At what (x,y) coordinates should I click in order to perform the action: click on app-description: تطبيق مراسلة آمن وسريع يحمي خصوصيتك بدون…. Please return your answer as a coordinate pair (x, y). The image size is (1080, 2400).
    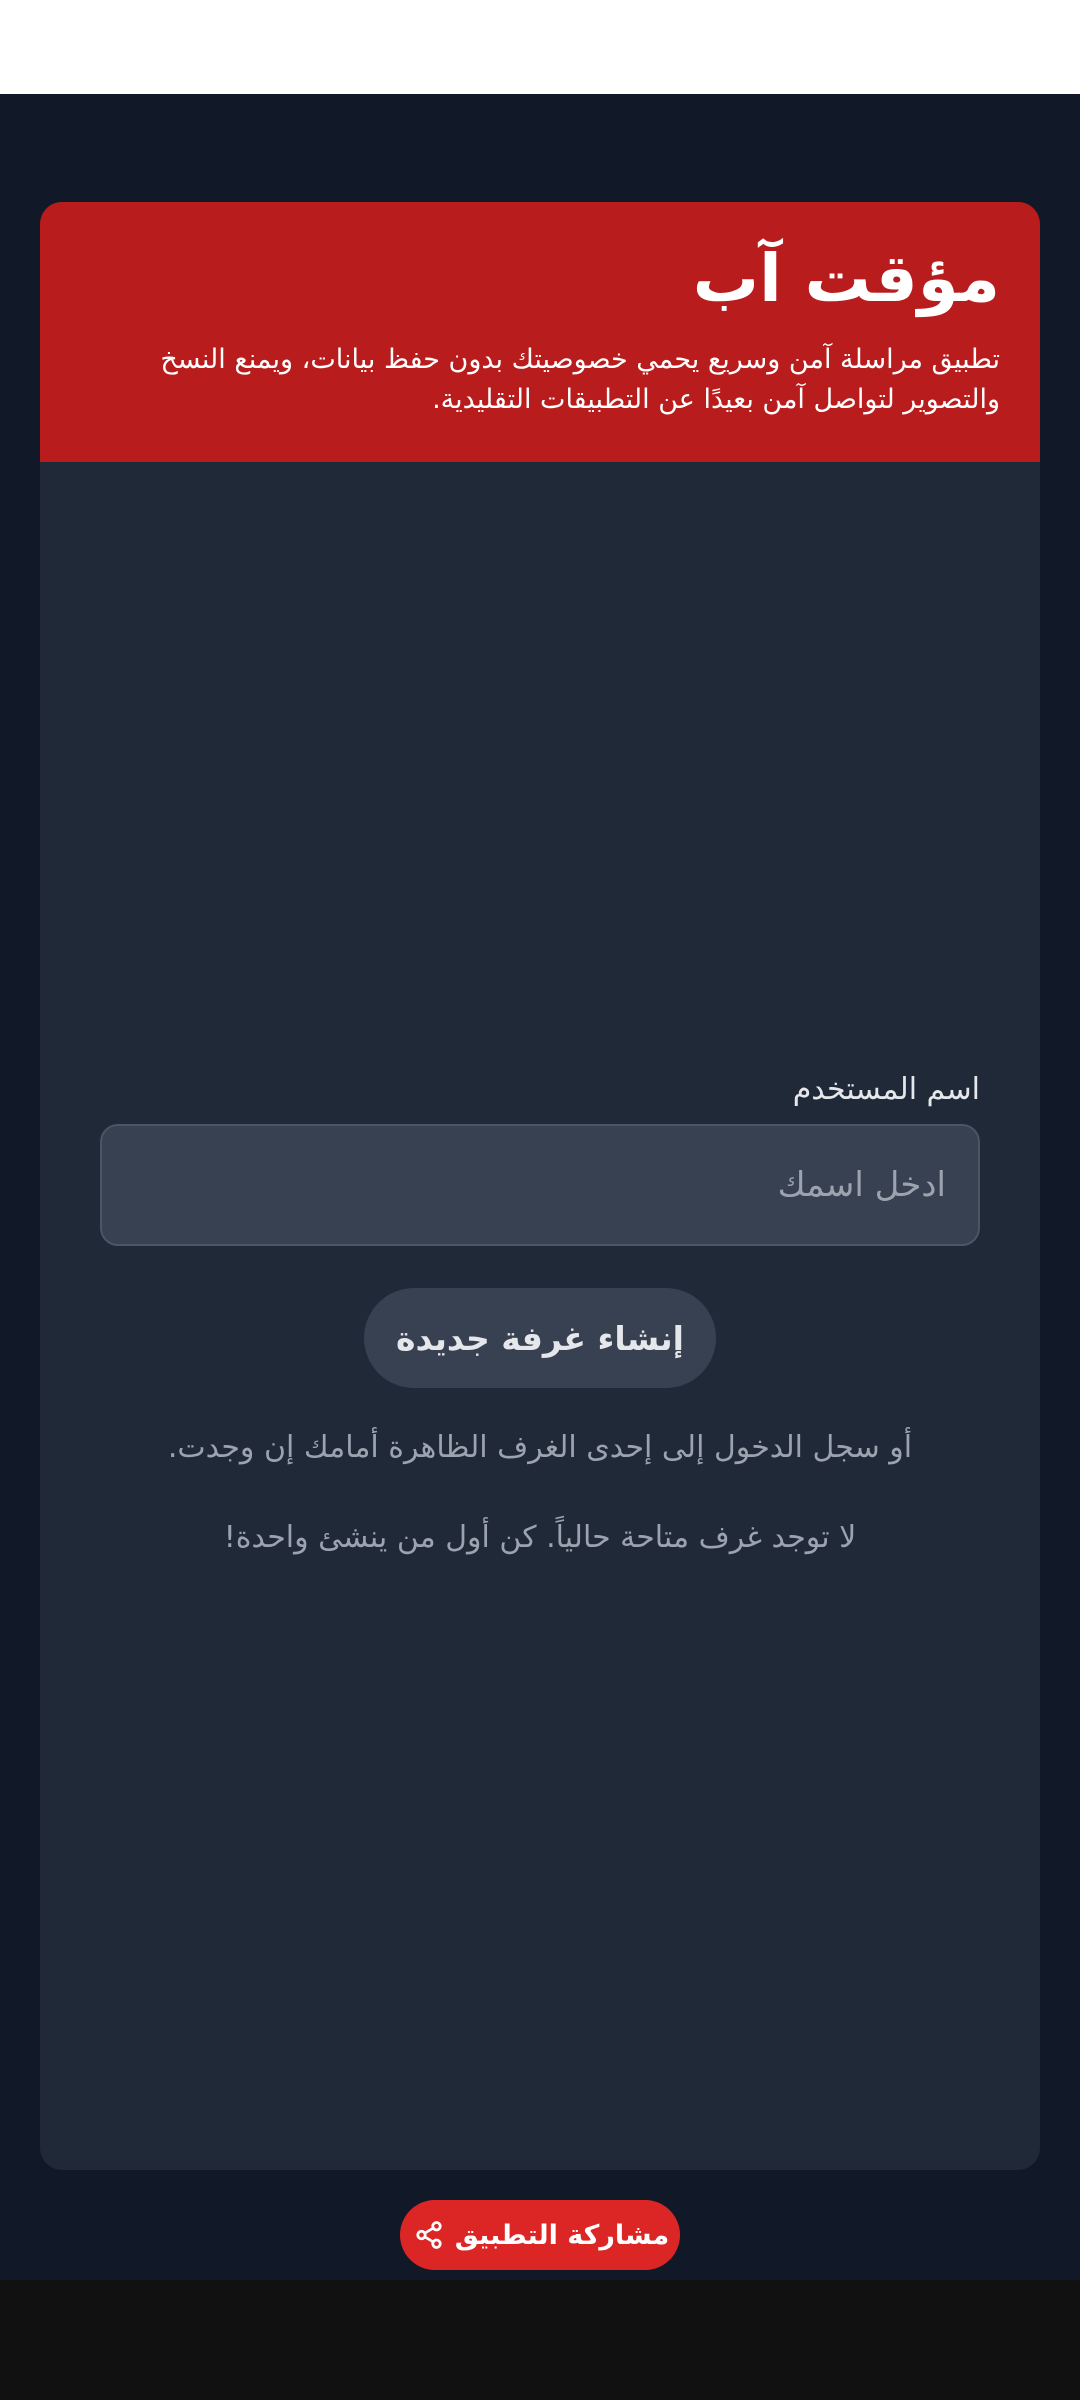
    Looking at the image, I should click on (580, 379).